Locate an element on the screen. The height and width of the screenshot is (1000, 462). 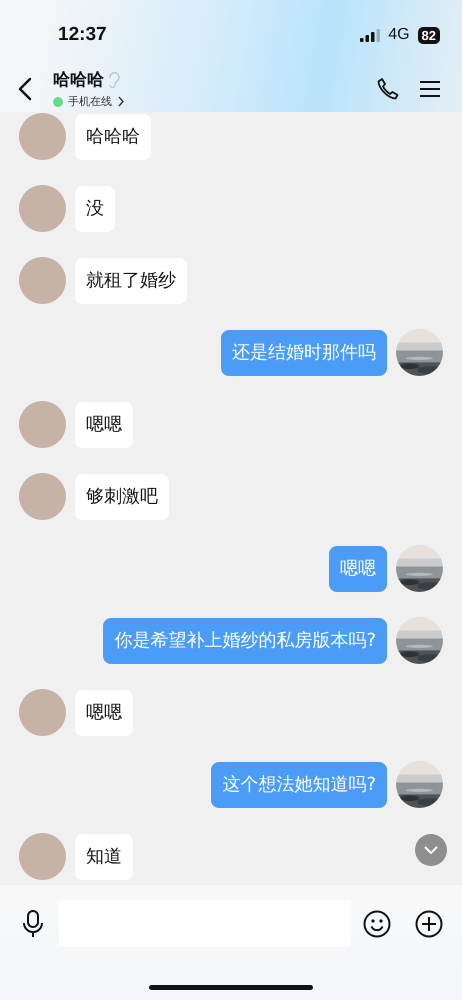
back-icon is located at coordinates (25, 89).